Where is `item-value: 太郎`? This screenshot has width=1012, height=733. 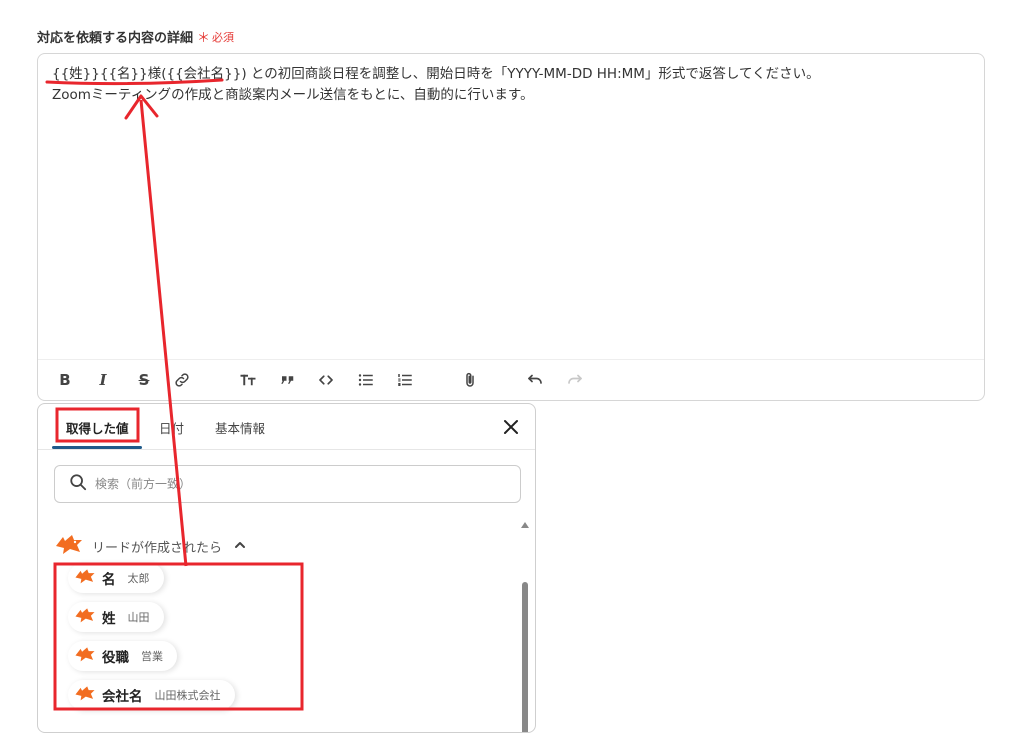 item-value: 太郎 is located at coordinates (138, 578).